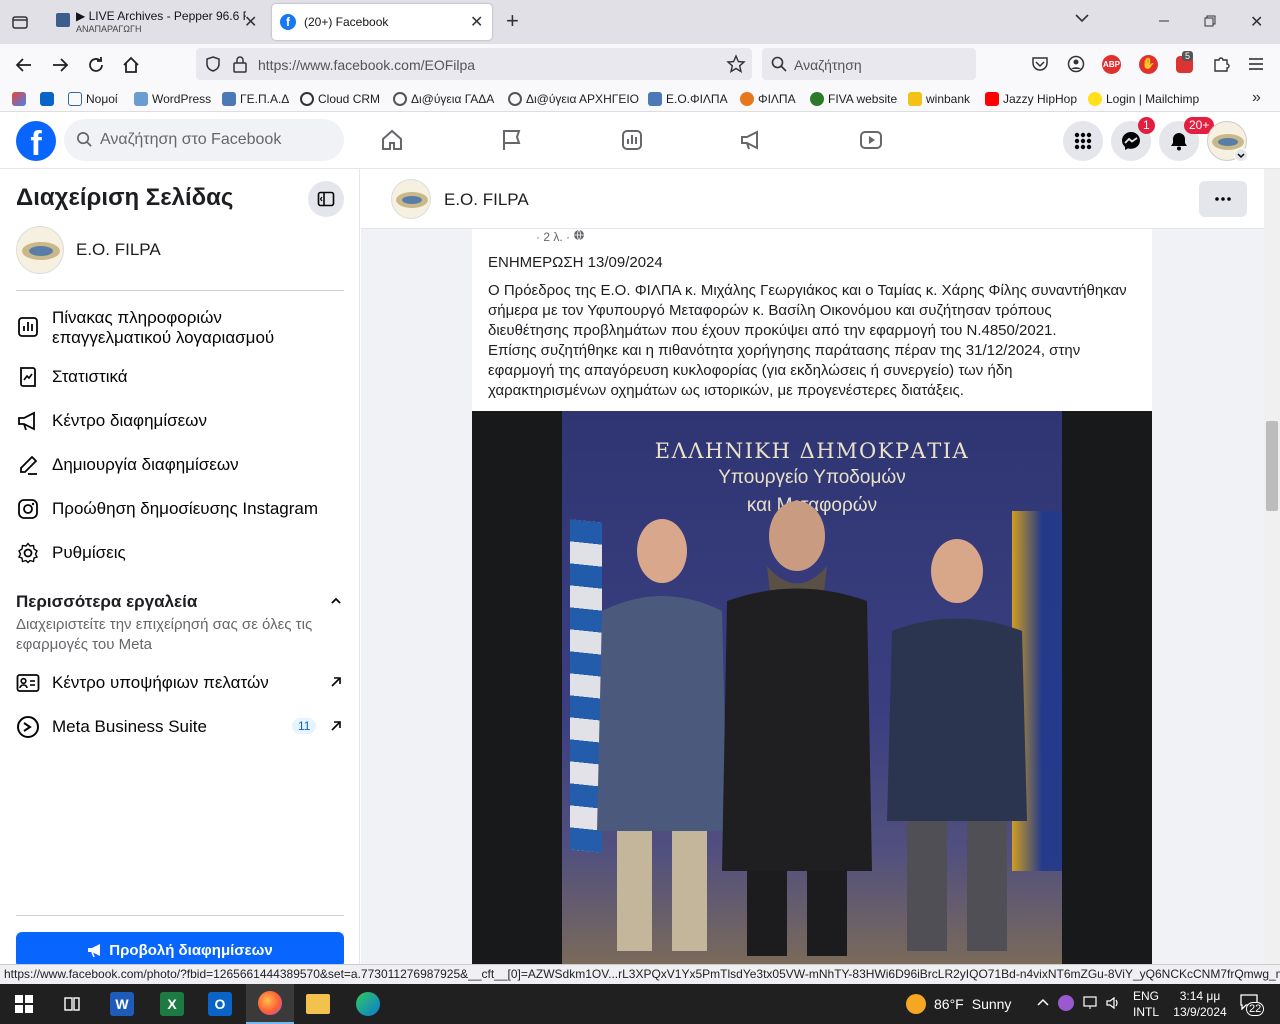  I want to click on bookmark-item: ΦΙΛΠΑ, so click(768, 99).